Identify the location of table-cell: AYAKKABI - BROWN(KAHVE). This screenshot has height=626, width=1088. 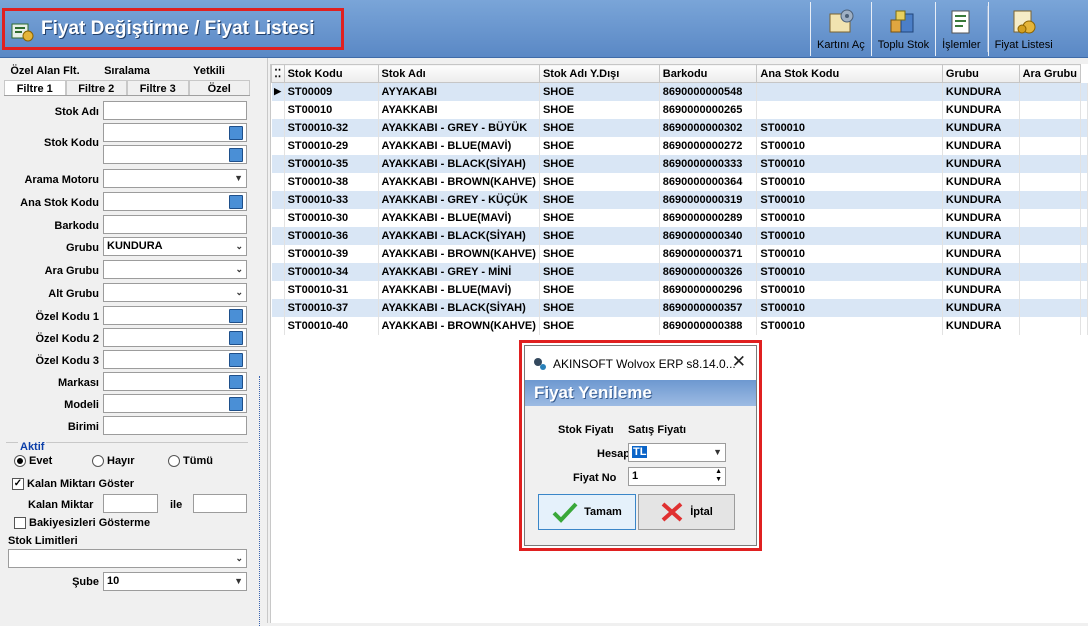
(459, 181).